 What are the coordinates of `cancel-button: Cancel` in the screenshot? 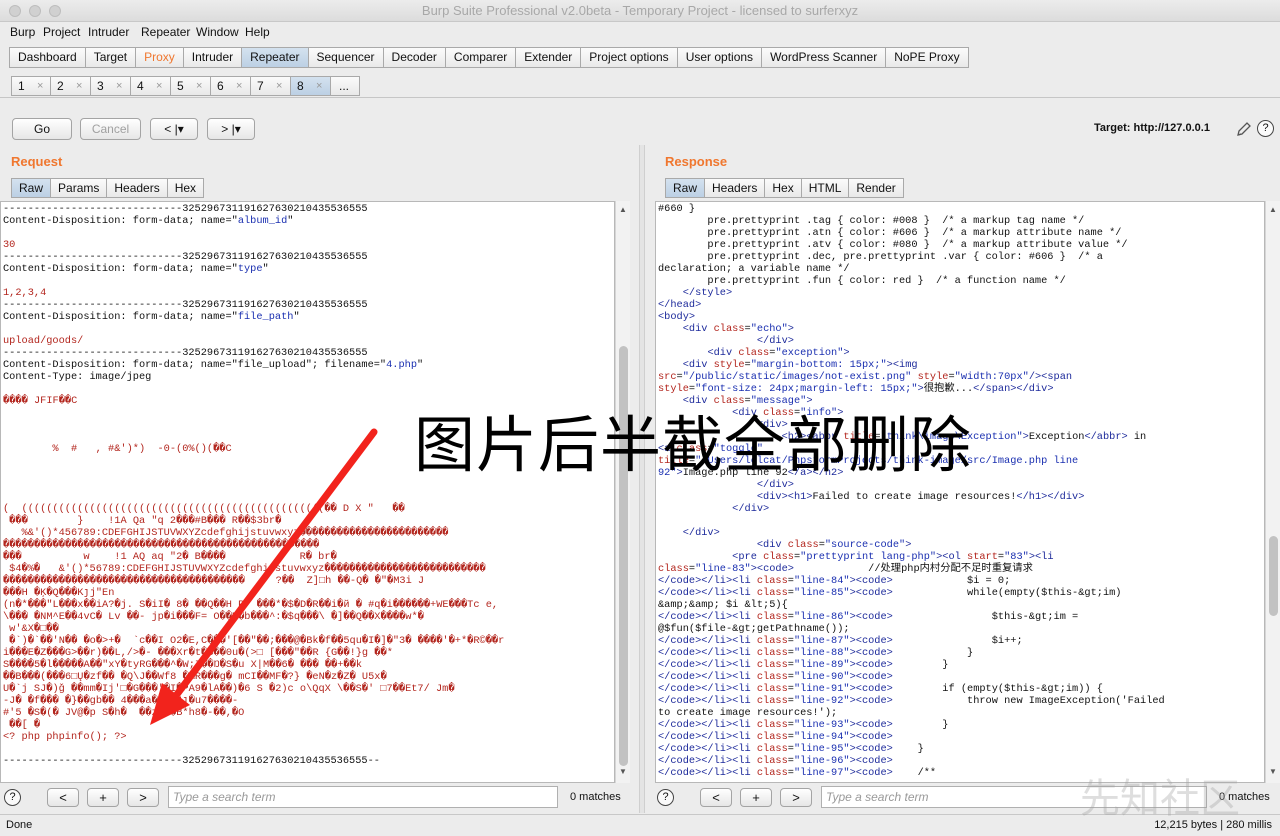 It's located at (110, 129).